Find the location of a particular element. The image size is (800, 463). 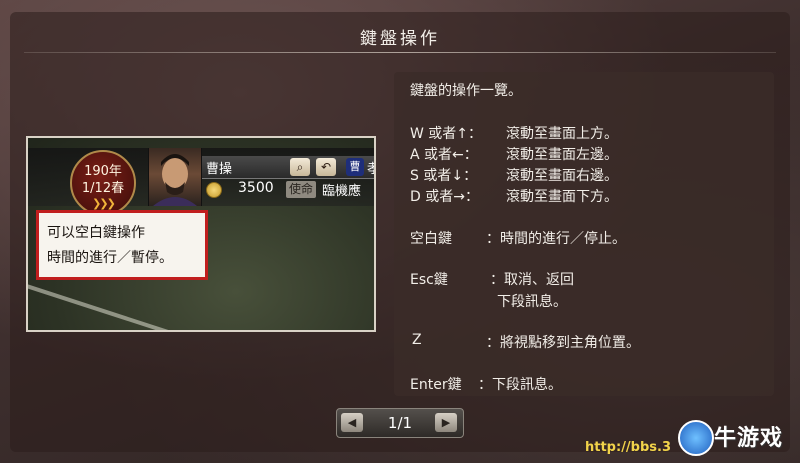

character-name: 曹操 is located at coordinates (219, 169).